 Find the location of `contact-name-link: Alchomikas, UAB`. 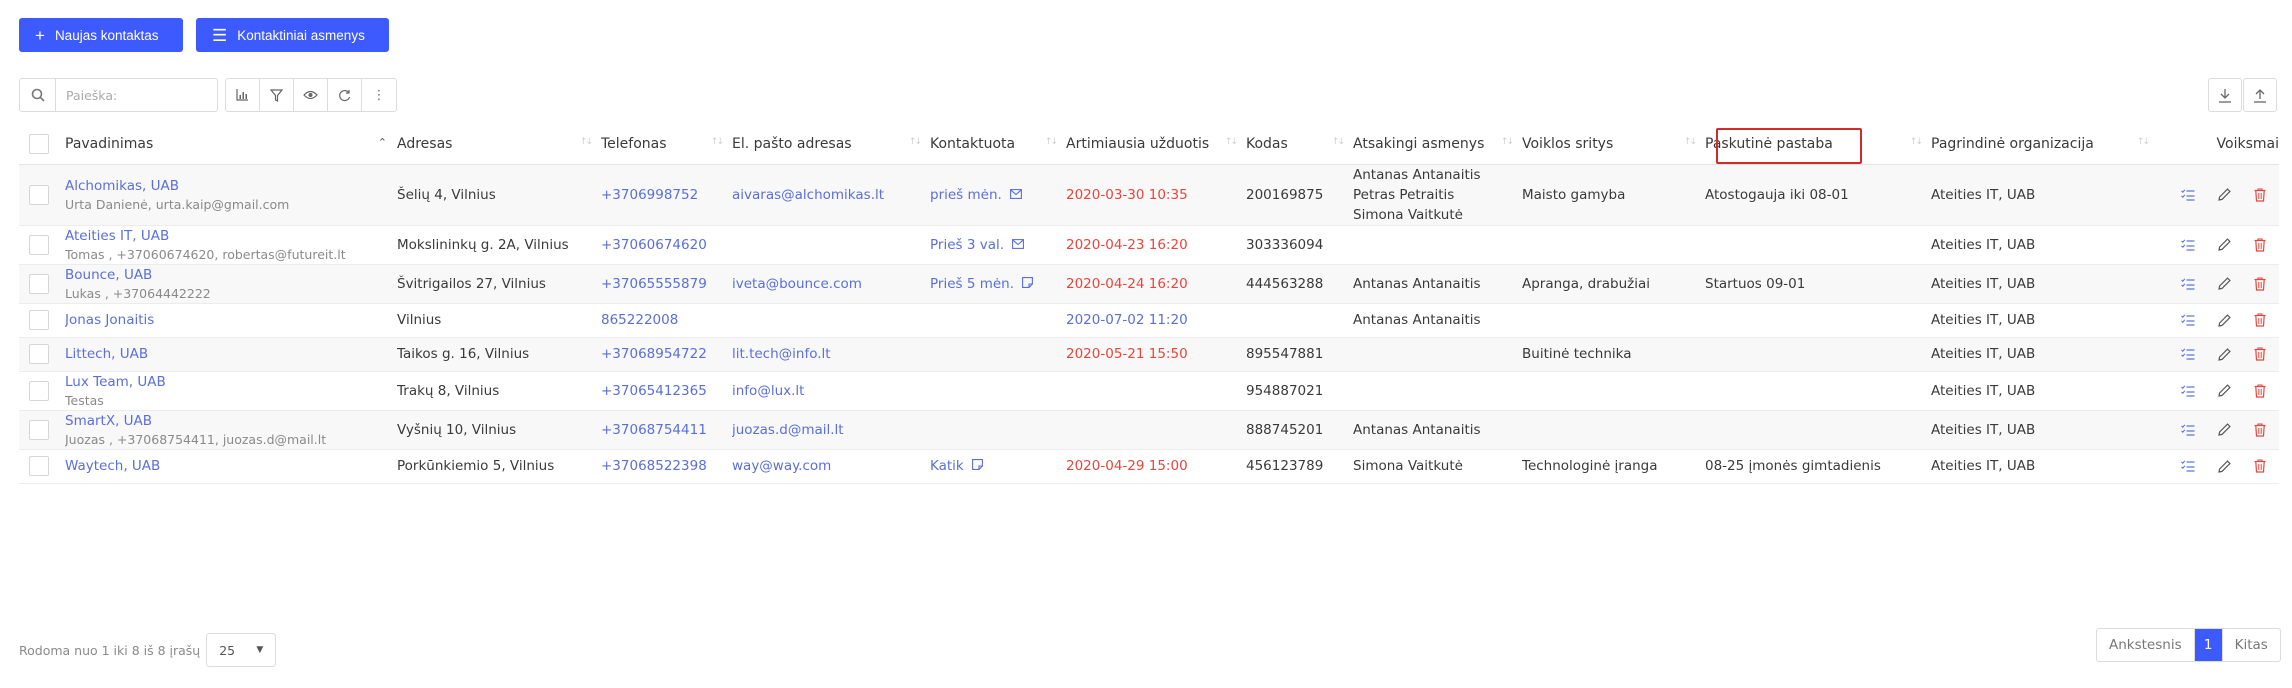

contact-name-link: Alchomikas, UAB is located at coordinates (122, 186).